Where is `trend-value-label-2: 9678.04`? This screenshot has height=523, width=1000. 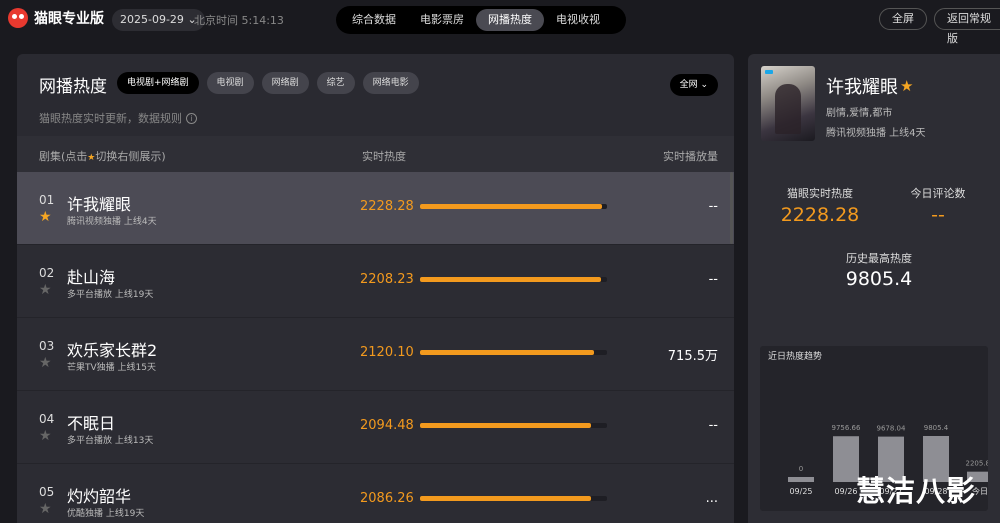 trend-value-label-2: 9678.04 is located at coordinates (891, 429).